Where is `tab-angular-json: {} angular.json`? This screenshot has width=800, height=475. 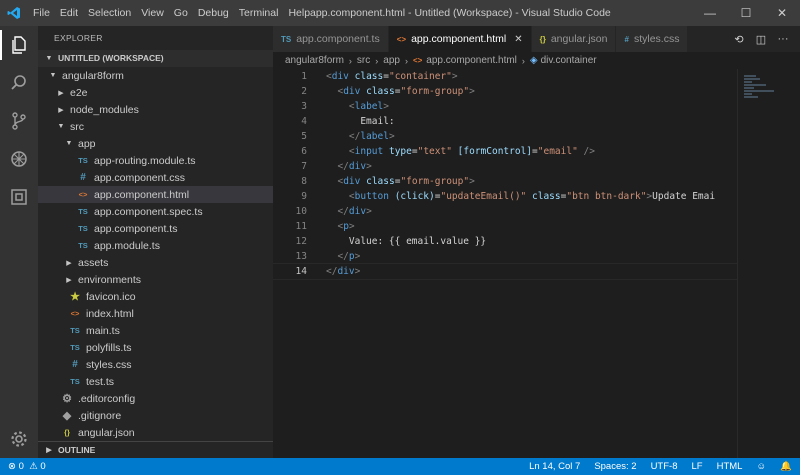
tab-angular-json: {} angular.json is located at coordinates (574, 39).